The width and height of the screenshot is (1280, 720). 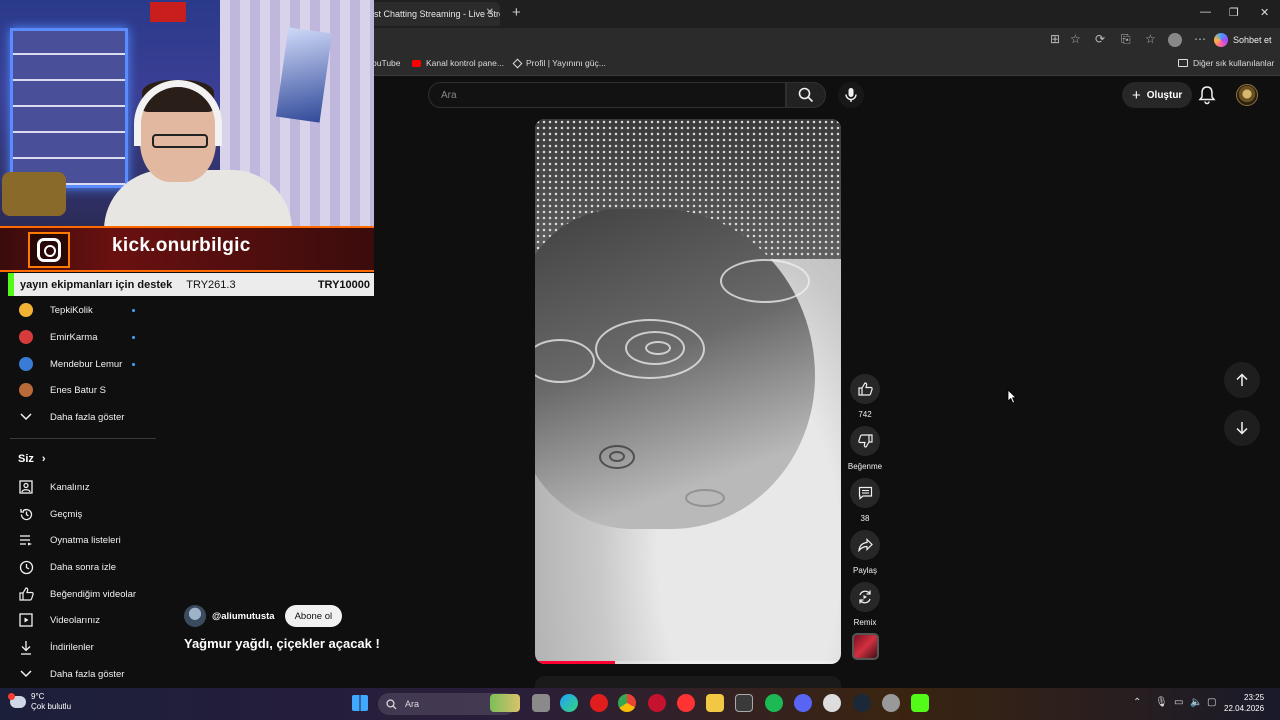 I want to click on sidebar-item-tepkikolik: TepkiKolik, so click(x=55, y=310).